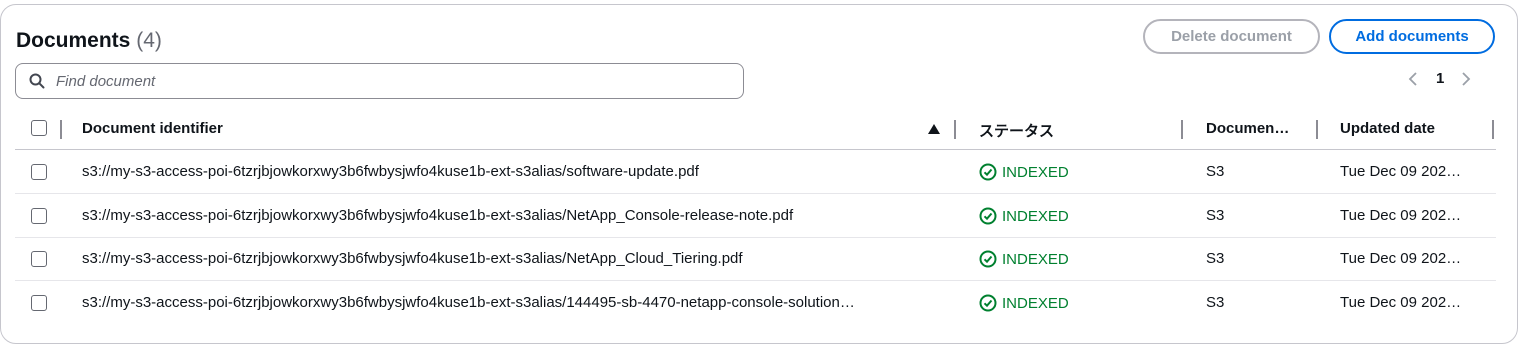  What do you see at coordinates (1466, 79) in the screenshot?
I see `chevron-right-icon` at bounding box center [1466, 79].